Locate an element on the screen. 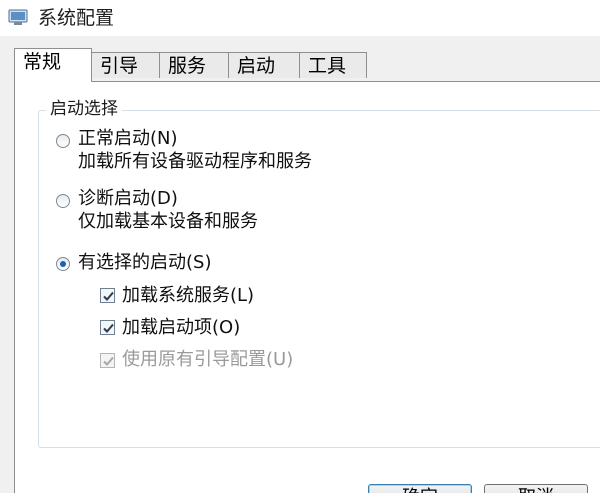  normal-startup-label: 正常启动(N) is located at coordinates (128, 139).